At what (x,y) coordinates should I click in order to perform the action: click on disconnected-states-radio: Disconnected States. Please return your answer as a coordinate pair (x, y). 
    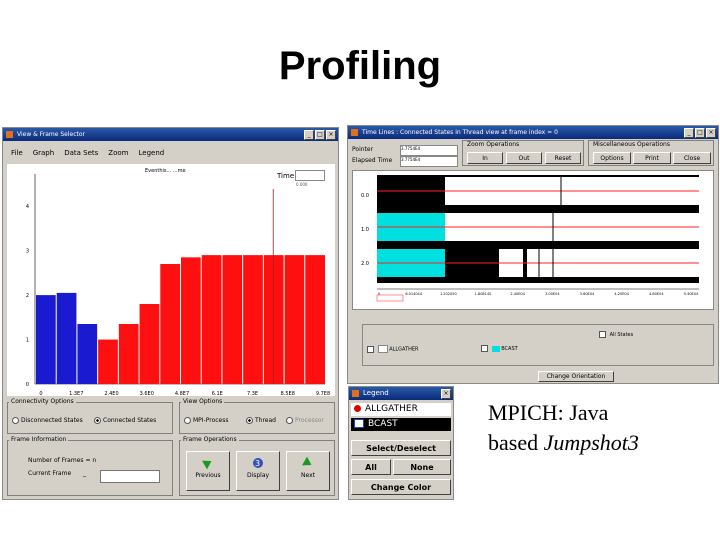
    Looking at the image, I should click on (47, 420).